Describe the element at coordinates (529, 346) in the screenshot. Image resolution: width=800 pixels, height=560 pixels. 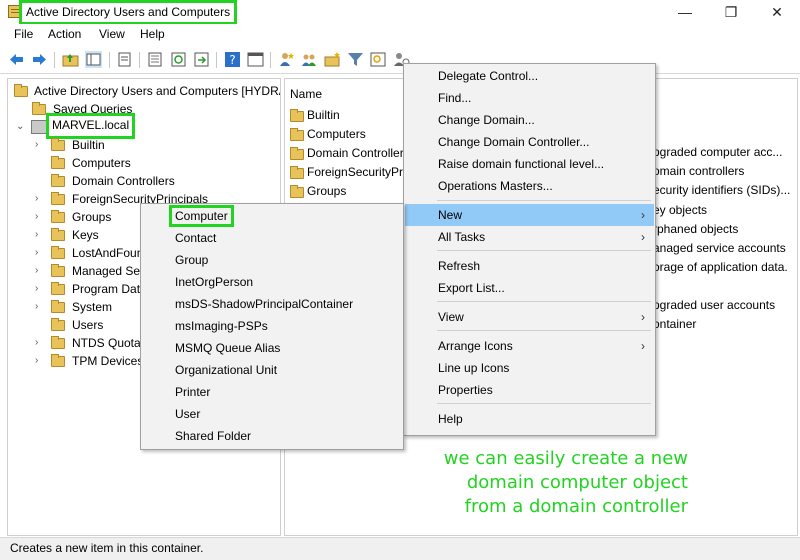
I see `context-menu-item-arrange-icons: Arrange Icons ›` at that location.